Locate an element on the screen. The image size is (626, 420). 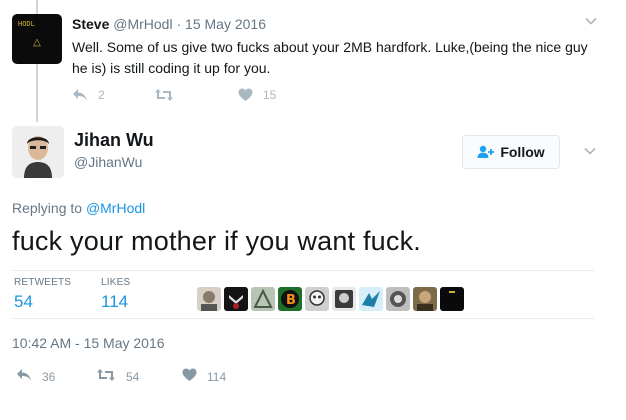
likes-label: LIKES is located at coordinates (116, 282).